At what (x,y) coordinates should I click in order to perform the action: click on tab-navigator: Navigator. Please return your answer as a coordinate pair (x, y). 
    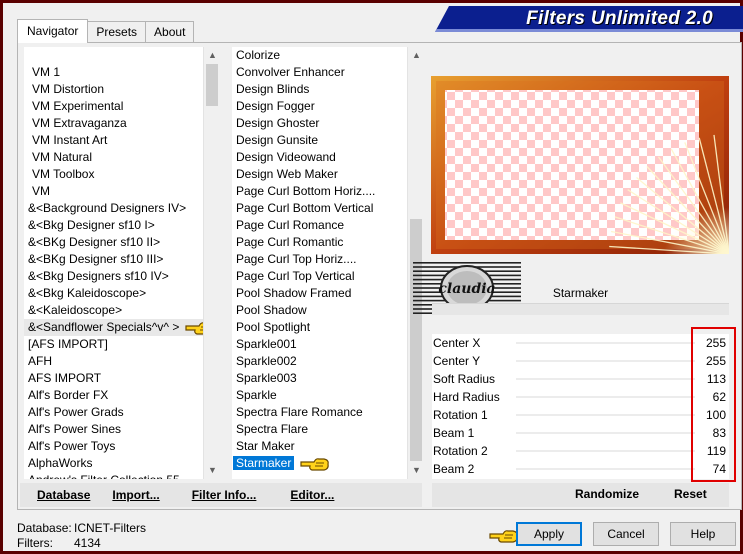
    Looking at the image, I should click on (53, 31).